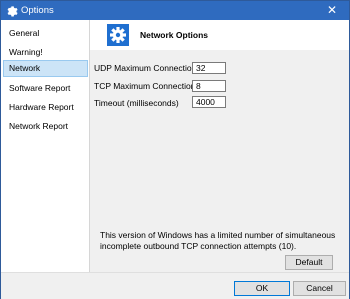 The height and width of the screenshot is (299, 350). What do you see at coordinates (37, 10) in the screenshot?
I see `window-title: Options` at bounding box center [37, 10].